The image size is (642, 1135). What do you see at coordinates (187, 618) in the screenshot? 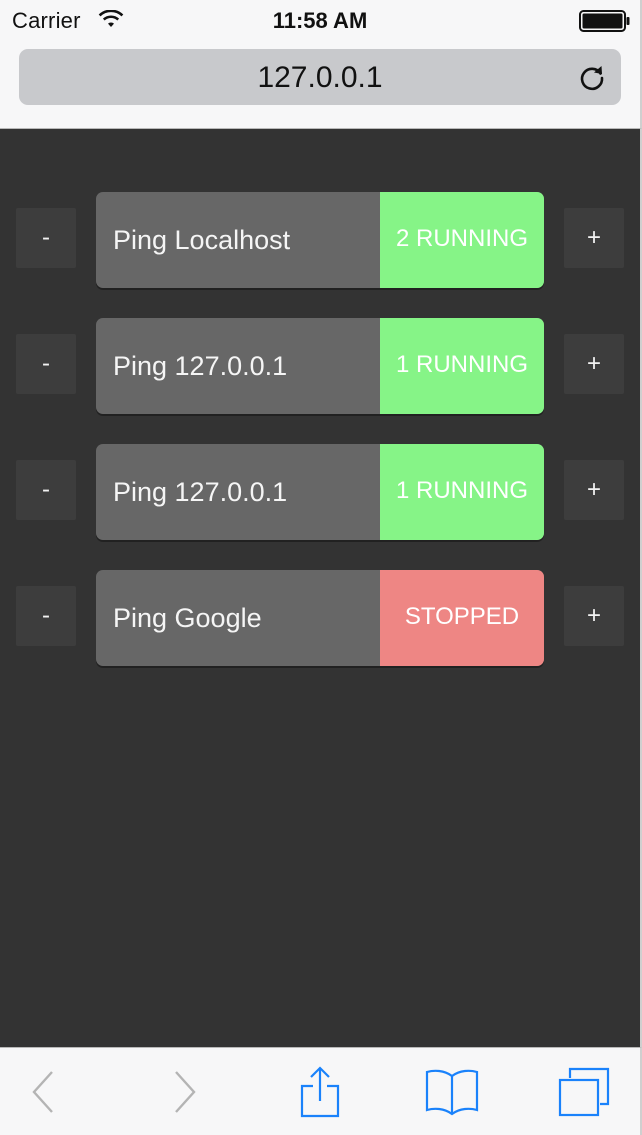
I see `process-name: Ping Google` at bounding box center [187, 618].